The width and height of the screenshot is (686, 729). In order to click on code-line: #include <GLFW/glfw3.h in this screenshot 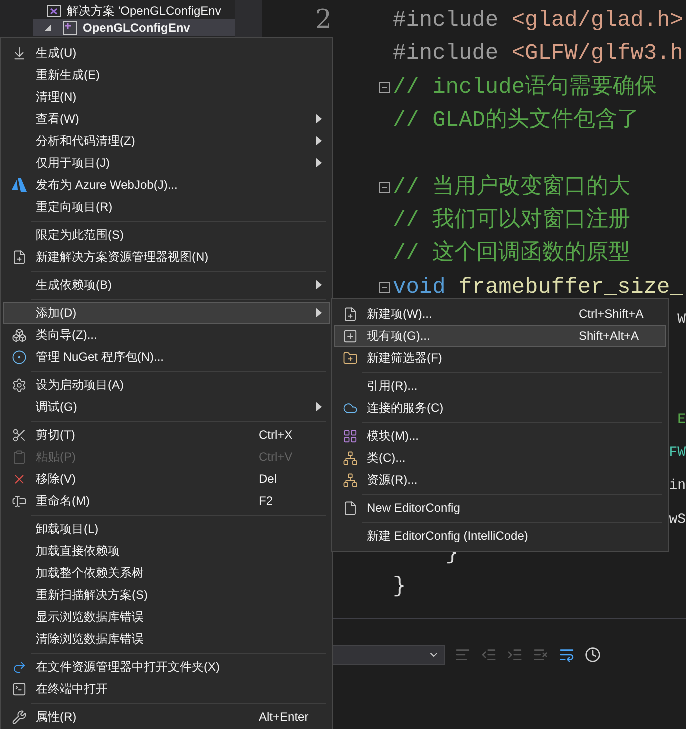, I will do `click(538, 54)`.